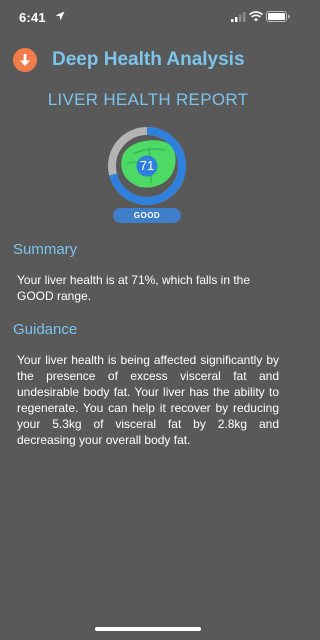 The image size is (320, 640). I want to click on location-arrow-icon, so click(60, 16).